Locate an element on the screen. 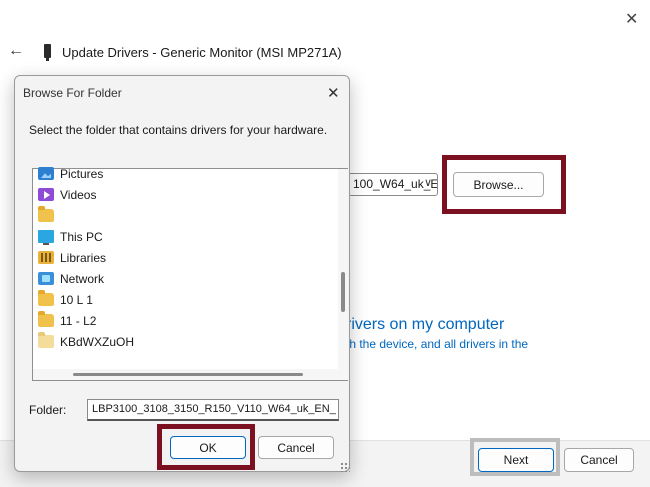 The height and width of the screenshot is (487, 650). tree-vertical-scrollbar is located at coordinates (343, 274).